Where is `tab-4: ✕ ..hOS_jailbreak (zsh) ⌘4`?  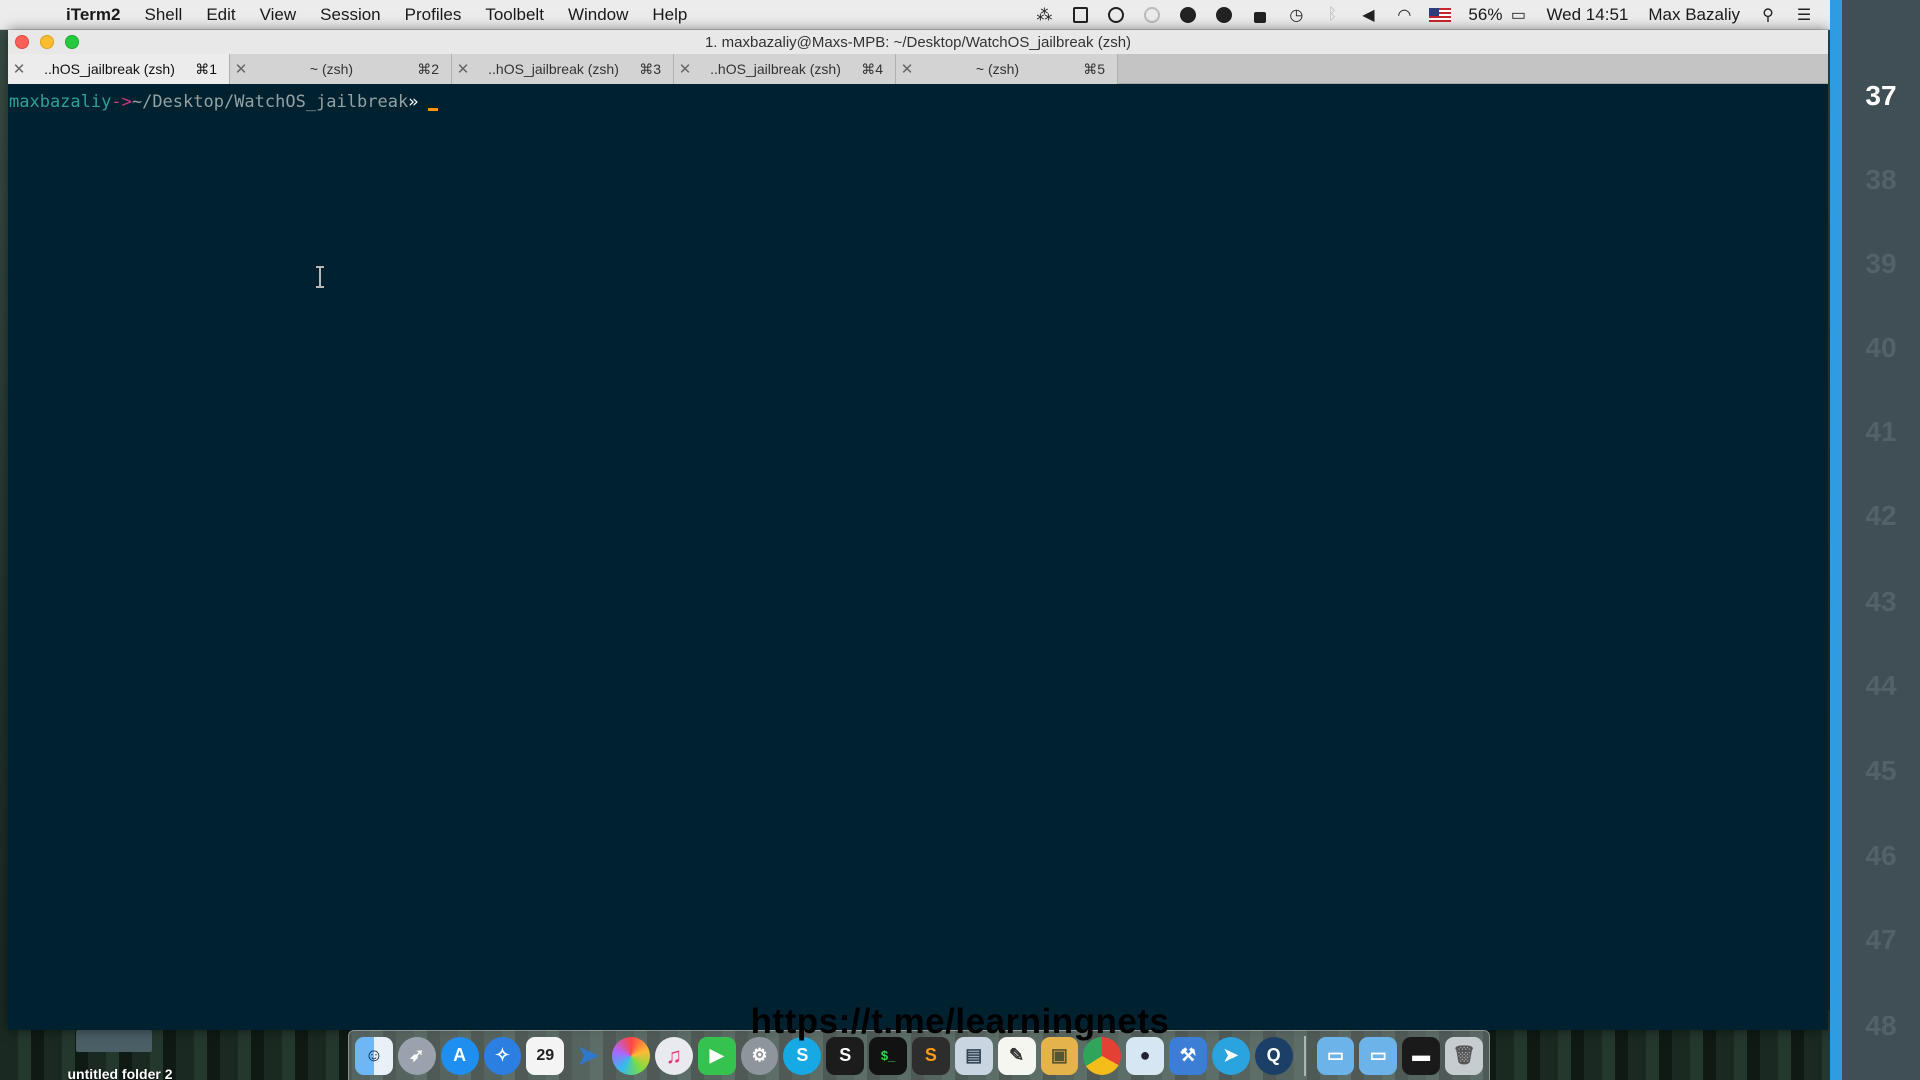 tab-4: ✕ ..hOS_jailbreak (zsh) ⌘4 is located at coordinates (785, 69).